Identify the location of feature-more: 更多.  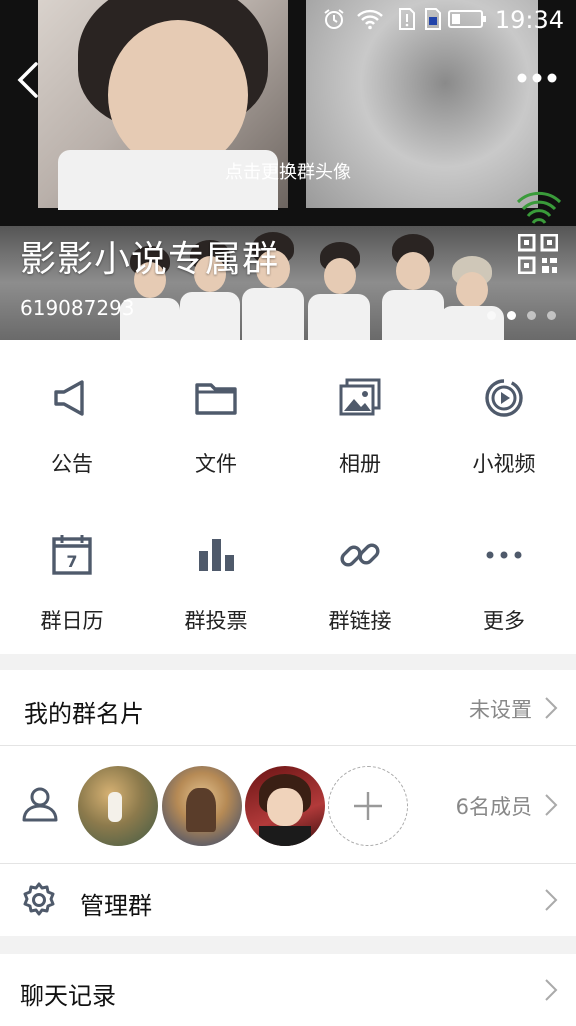
(504, 575).